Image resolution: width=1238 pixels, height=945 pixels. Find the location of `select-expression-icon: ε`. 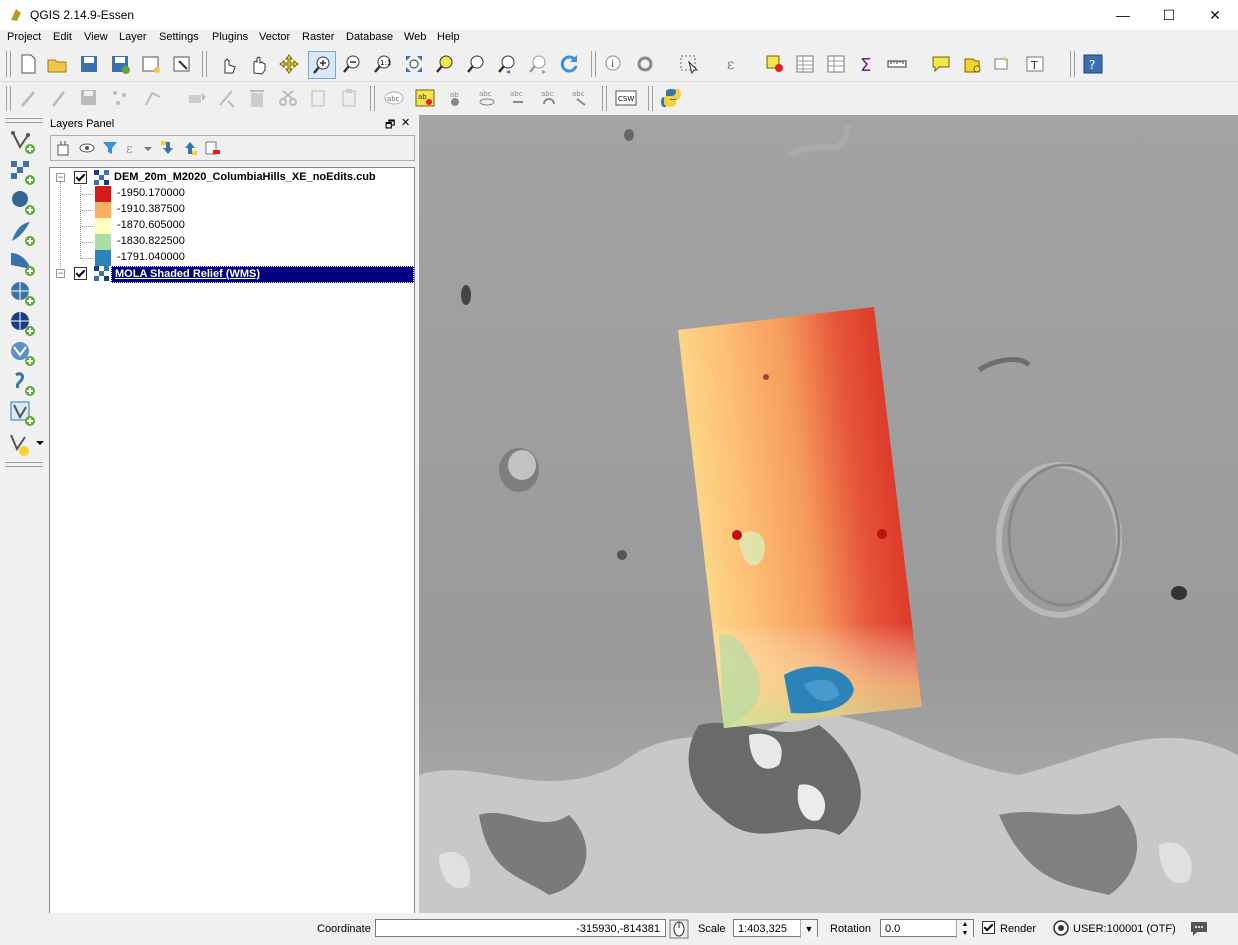

select-expression-icon: ε is located at coordinates (733, 64).